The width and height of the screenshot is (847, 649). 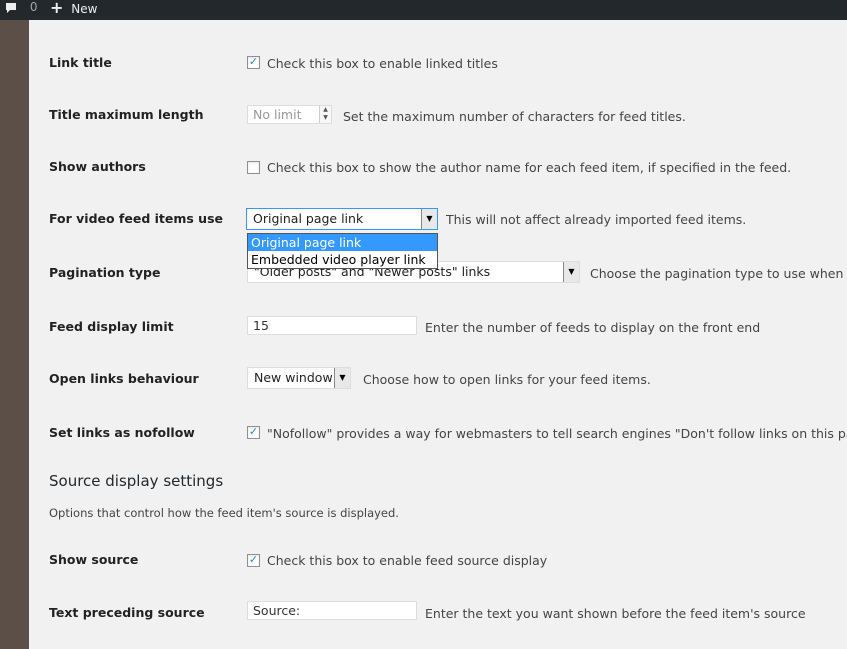 I want to click on source-section-title: Source display settings, so click(x=136, y=481).